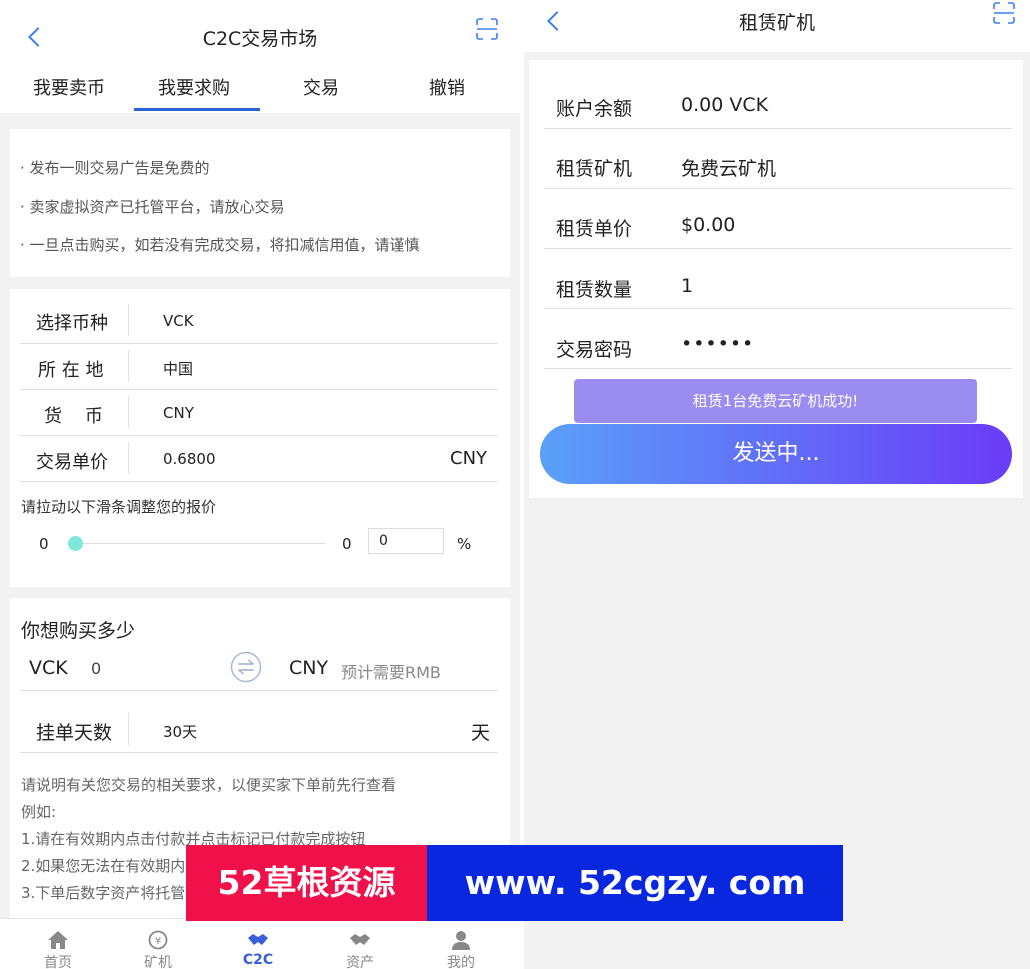 This screenshot has width=1030, height=969. What do you see at coordinates (197, 109) in the screenshot?
I see `active-tab-indicator` at bounding box center [197, 109].